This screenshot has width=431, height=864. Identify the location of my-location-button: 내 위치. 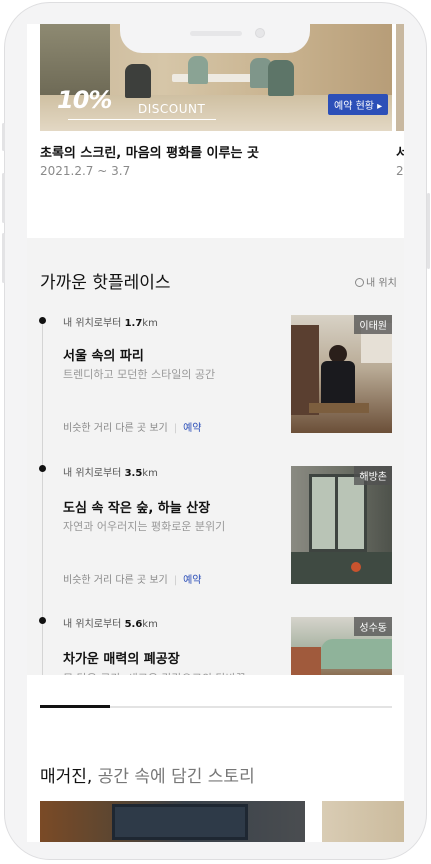
(376, 281).